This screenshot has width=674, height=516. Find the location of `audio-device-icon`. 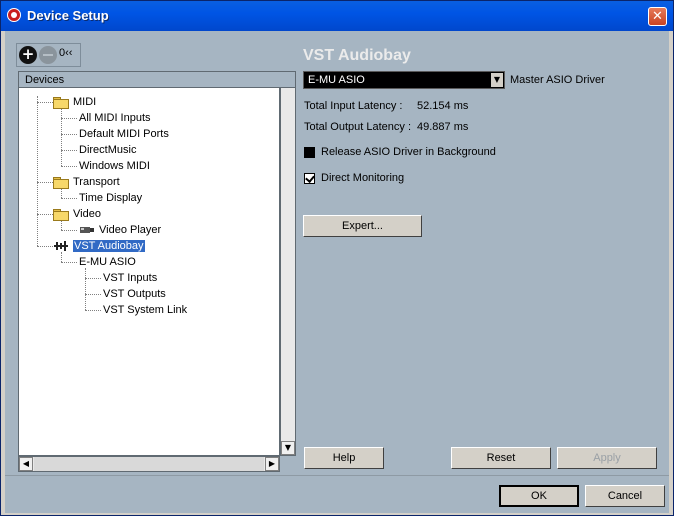

audio-device-icon is located at coordinates (61, 246).